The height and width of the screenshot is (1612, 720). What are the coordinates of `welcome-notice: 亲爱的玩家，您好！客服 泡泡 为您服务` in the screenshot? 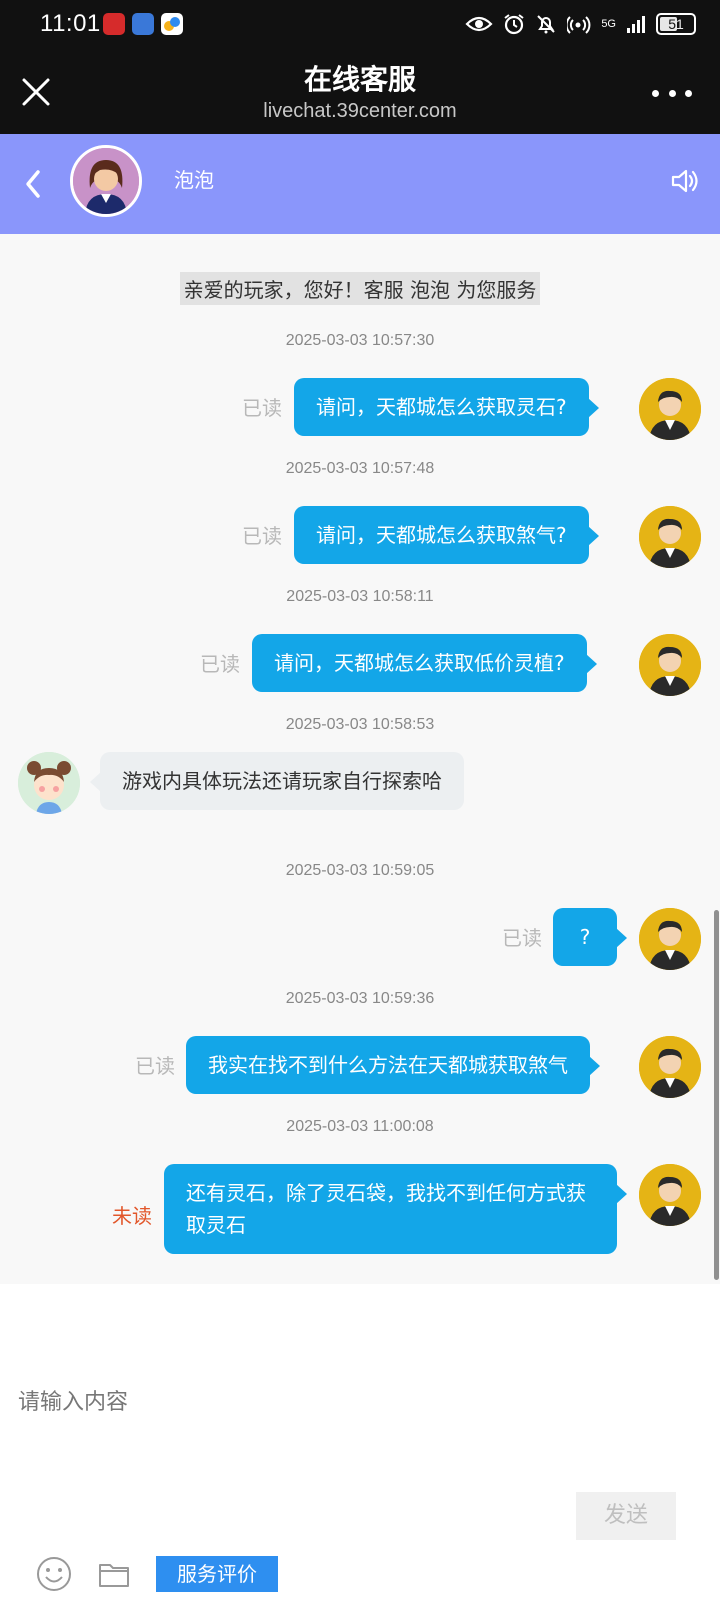 It's located at (360, 288).